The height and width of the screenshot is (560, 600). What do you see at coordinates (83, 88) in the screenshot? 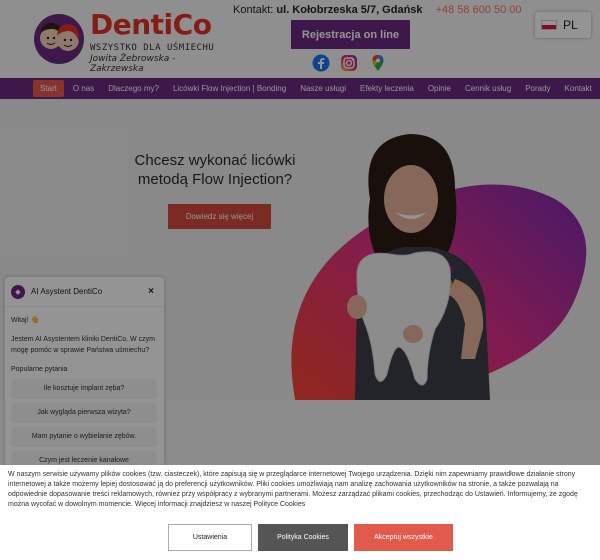
I see `nav-item-o-nas: O nas` at bounding box center [83, 88].